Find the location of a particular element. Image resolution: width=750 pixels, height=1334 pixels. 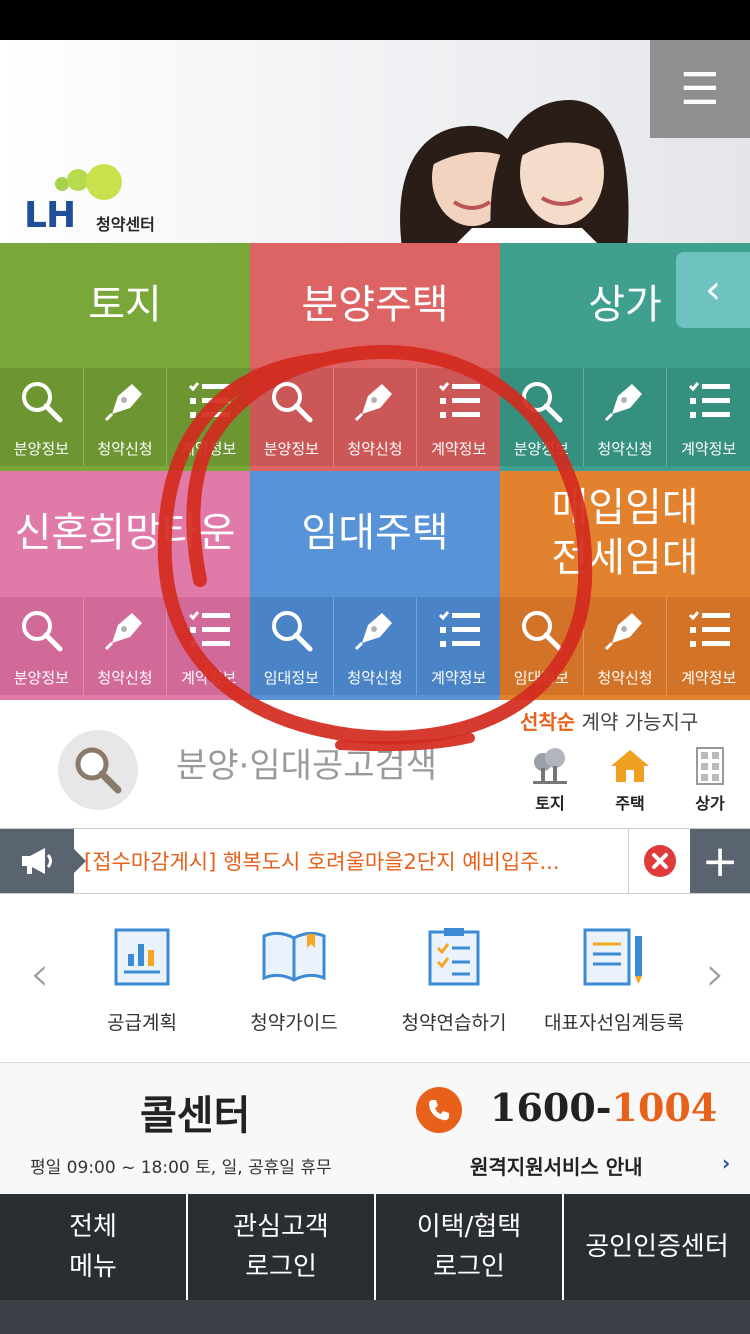

call-center-number-suffix: 1004 is located at coordinates (664, 1107).